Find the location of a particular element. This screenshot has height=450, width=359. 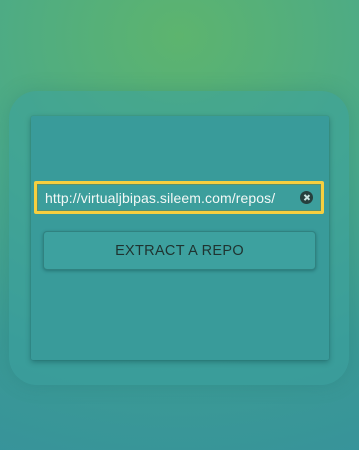

repo-url-value: http://virtualjbipas.sileem.com/repos/ is located at coordinates (170, 198).